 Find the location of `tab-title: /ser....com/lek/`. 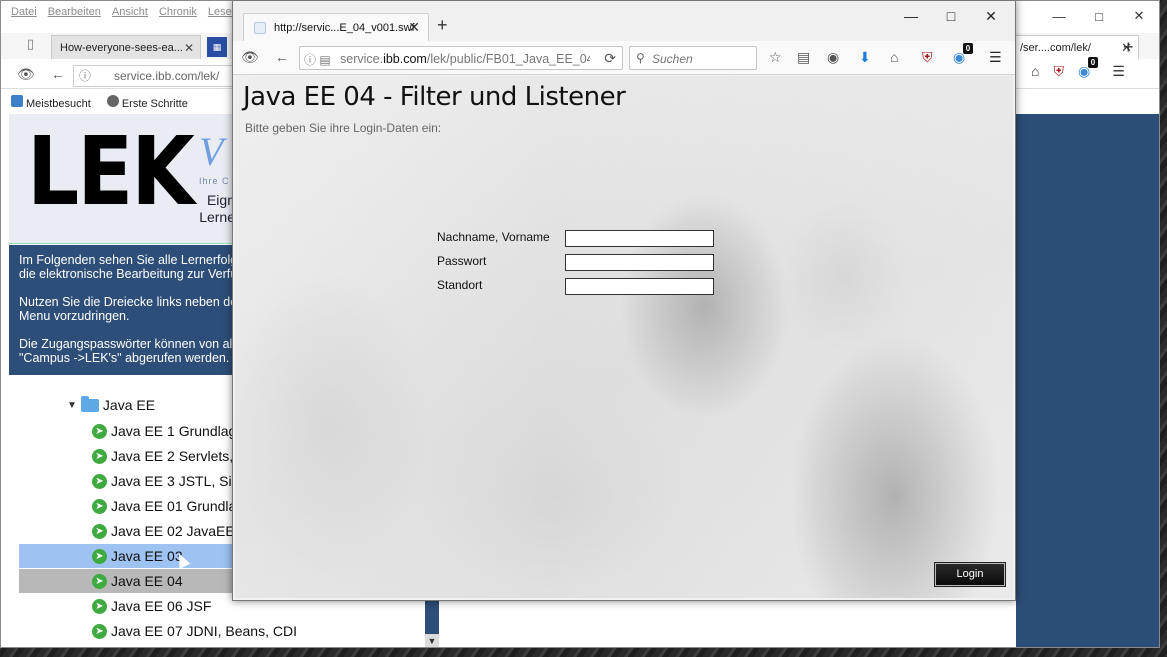

tab-title: /ser....com/lek/ is located at coordinates (1055, 47).